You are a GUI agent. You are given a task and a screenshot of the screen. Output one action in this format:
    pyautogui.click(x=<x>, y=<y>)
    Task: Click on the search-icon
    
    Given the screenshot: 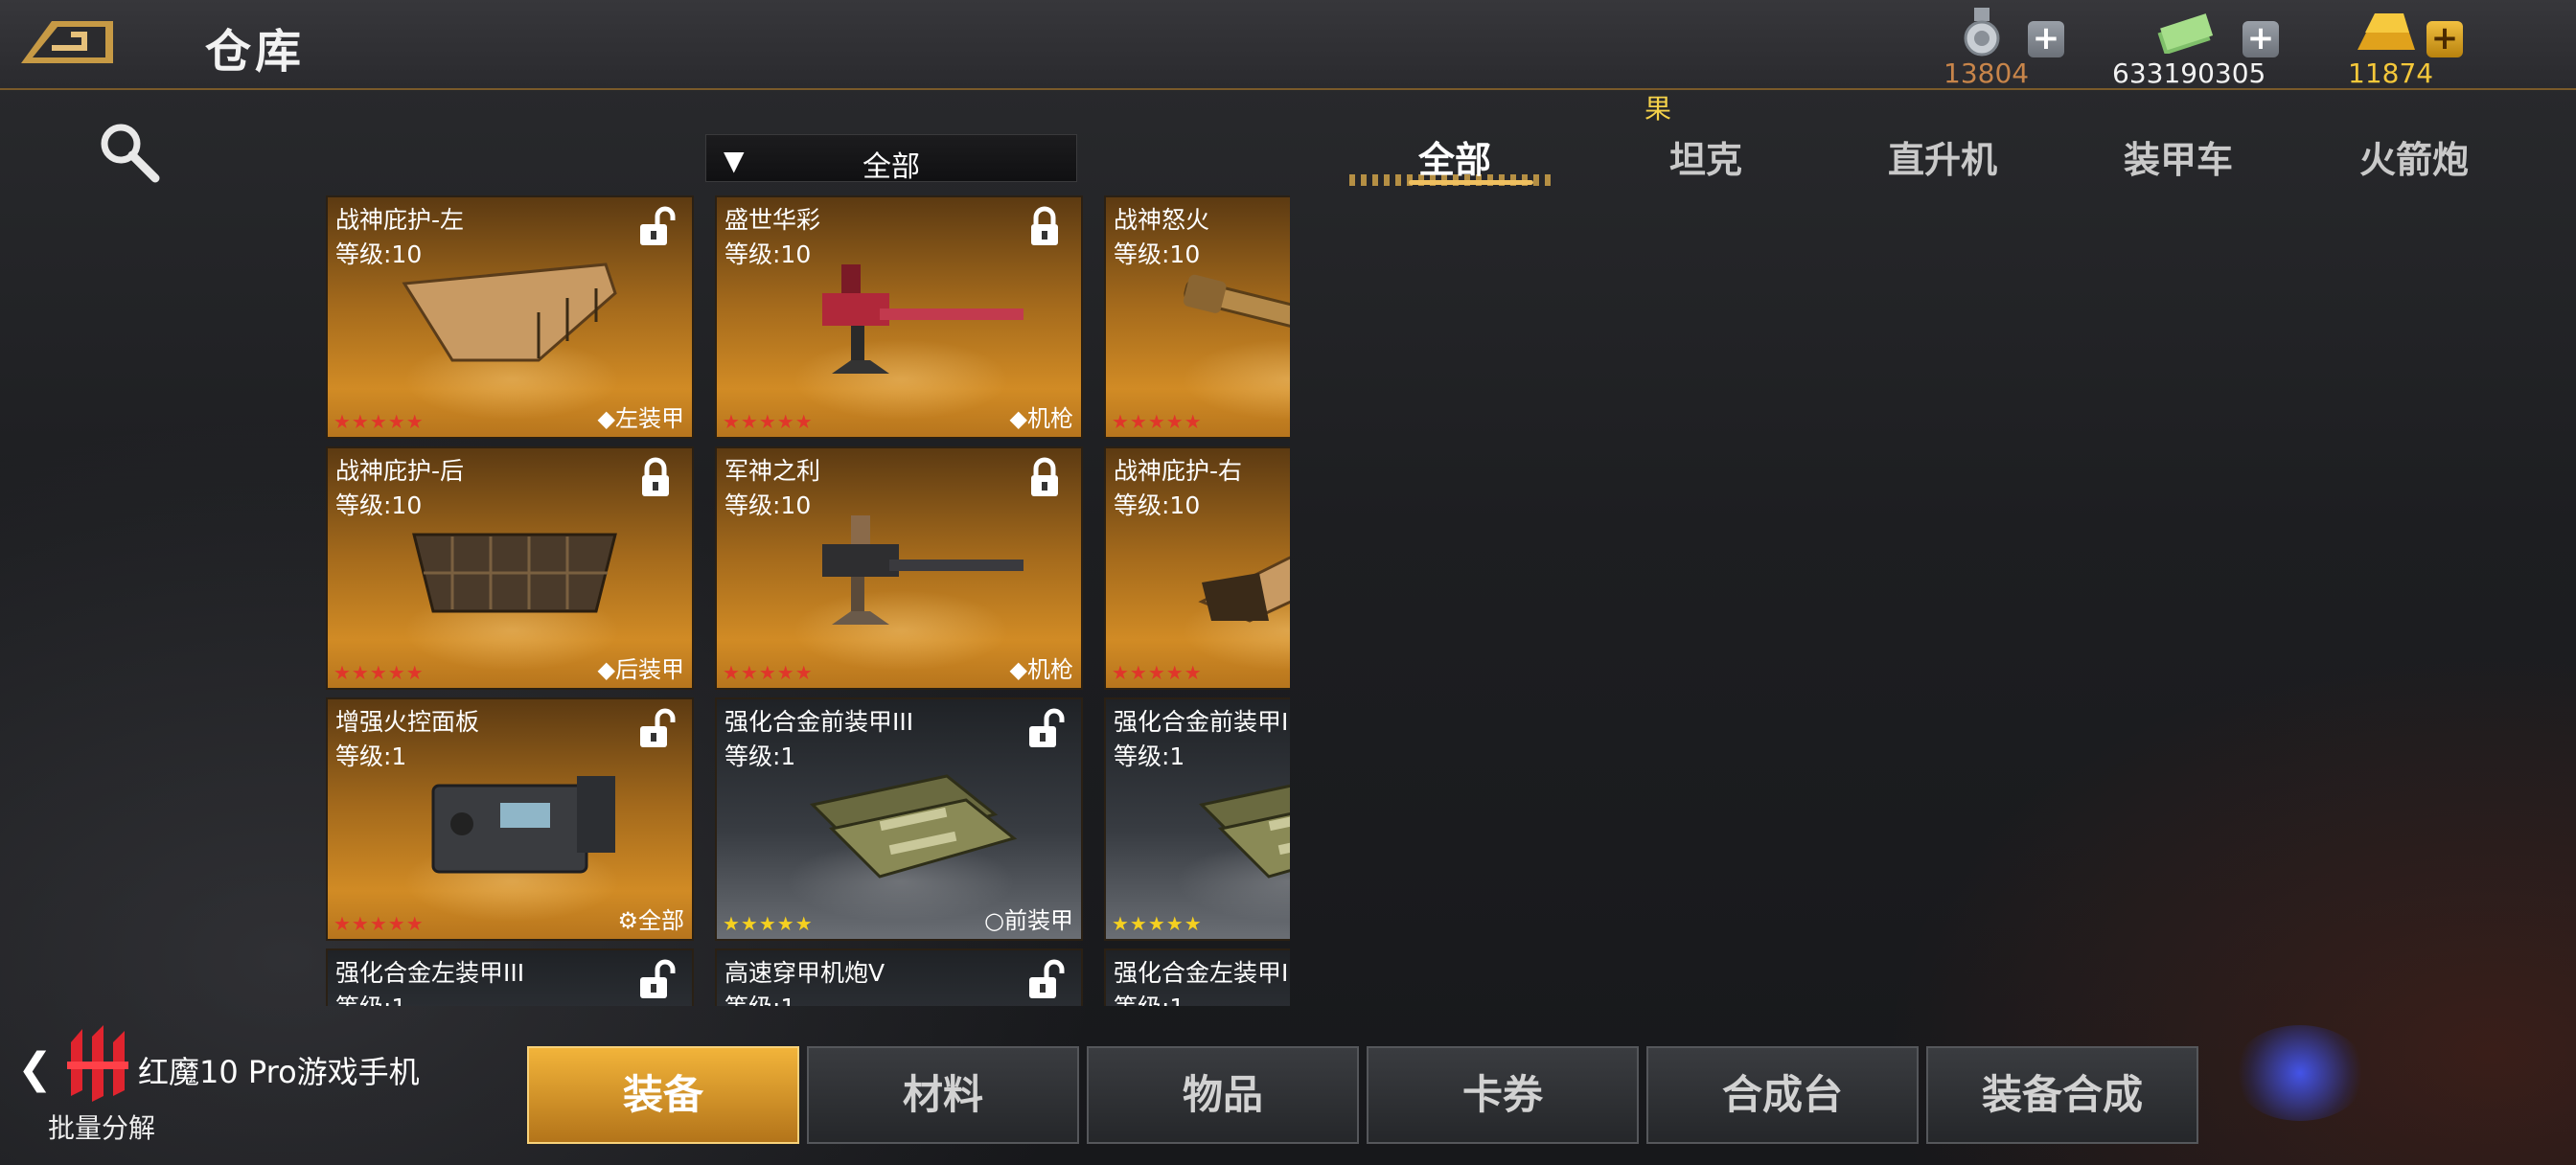 What is the action you would take?
    pyautogui.click(x=128, y=151)
    